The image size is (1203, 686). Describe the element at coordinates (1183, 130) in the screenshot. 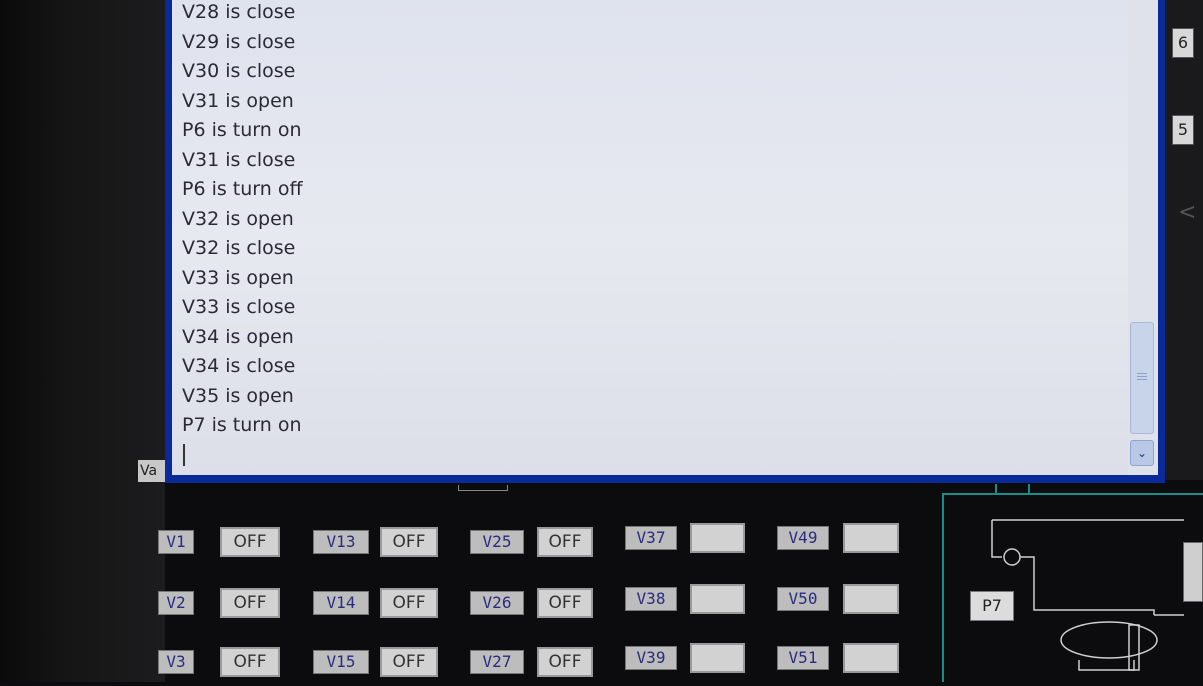

I see `side-button-5: 5` at that location.